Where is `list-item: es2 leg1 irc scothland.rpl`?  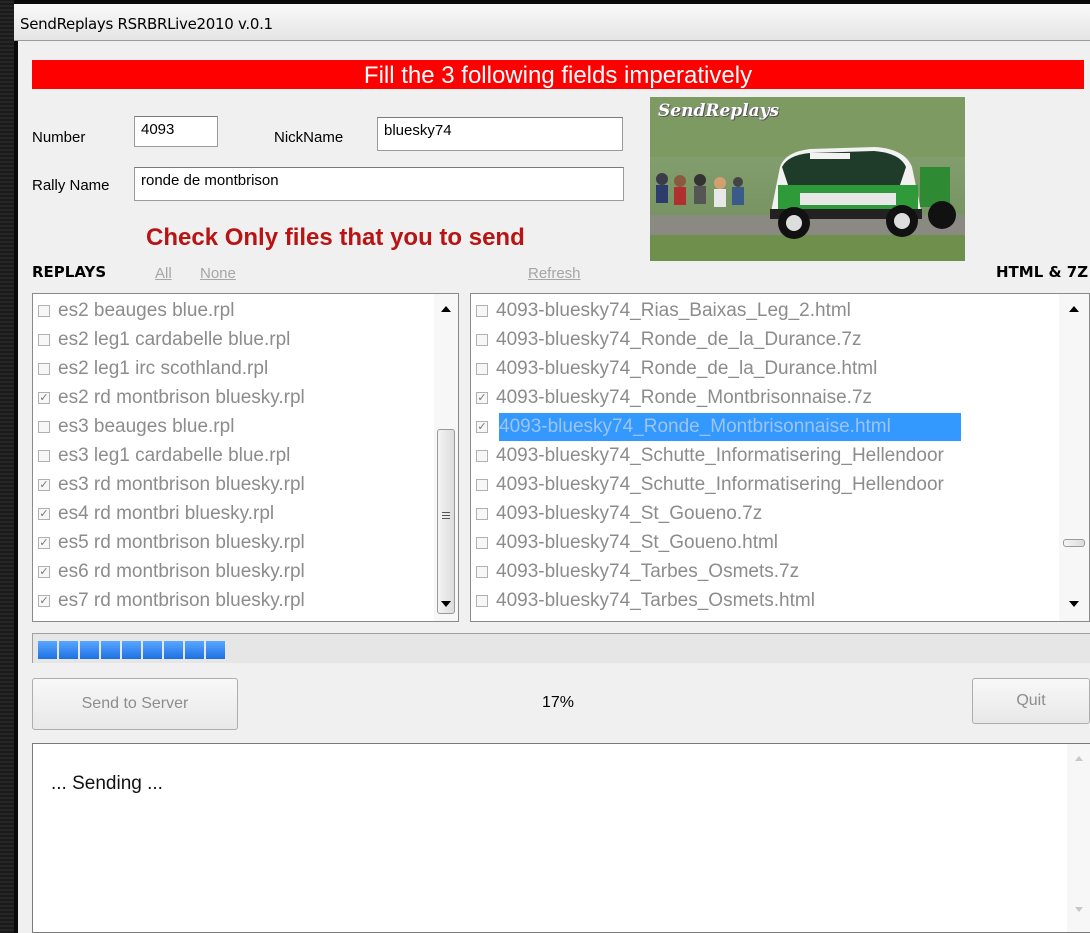 list-item: es2 leg1 irc scothland.rpl is located at coordinates (245, 368).